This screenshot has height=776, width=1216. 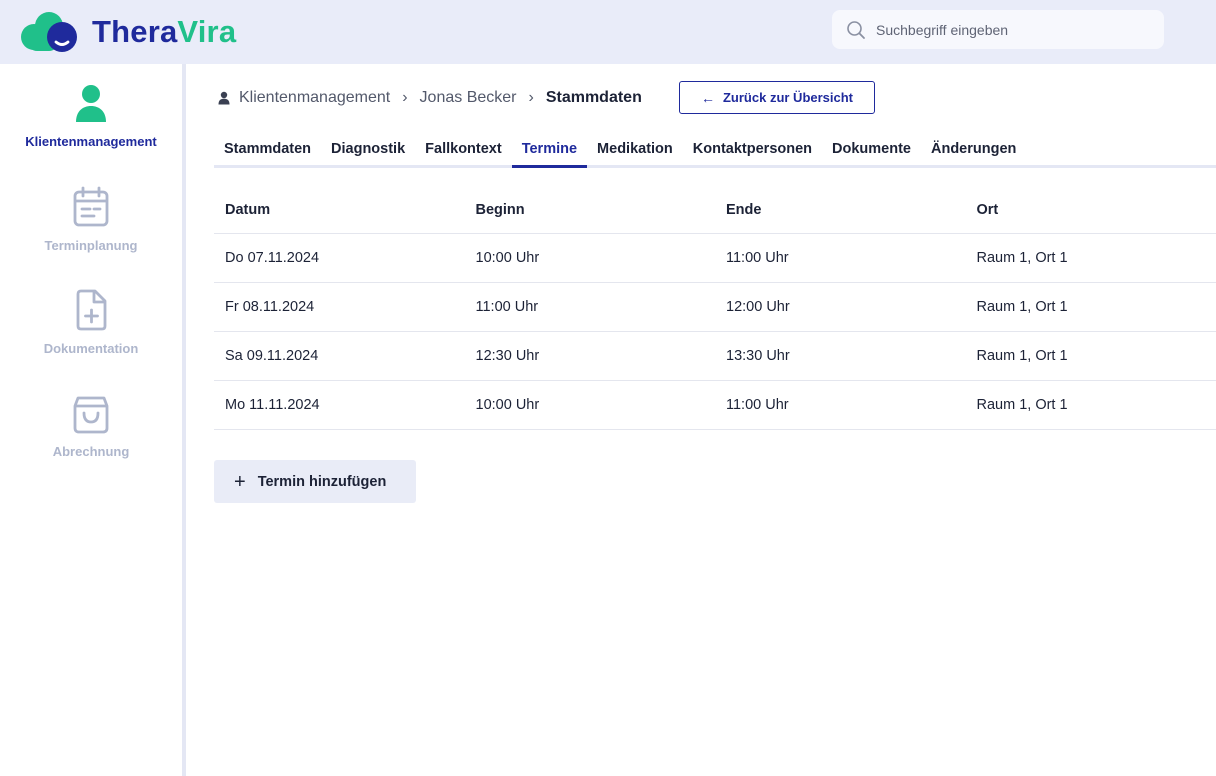 I want to click on sidebar-item-dokumentation: Dokumentation, so click(x=91, y=322).